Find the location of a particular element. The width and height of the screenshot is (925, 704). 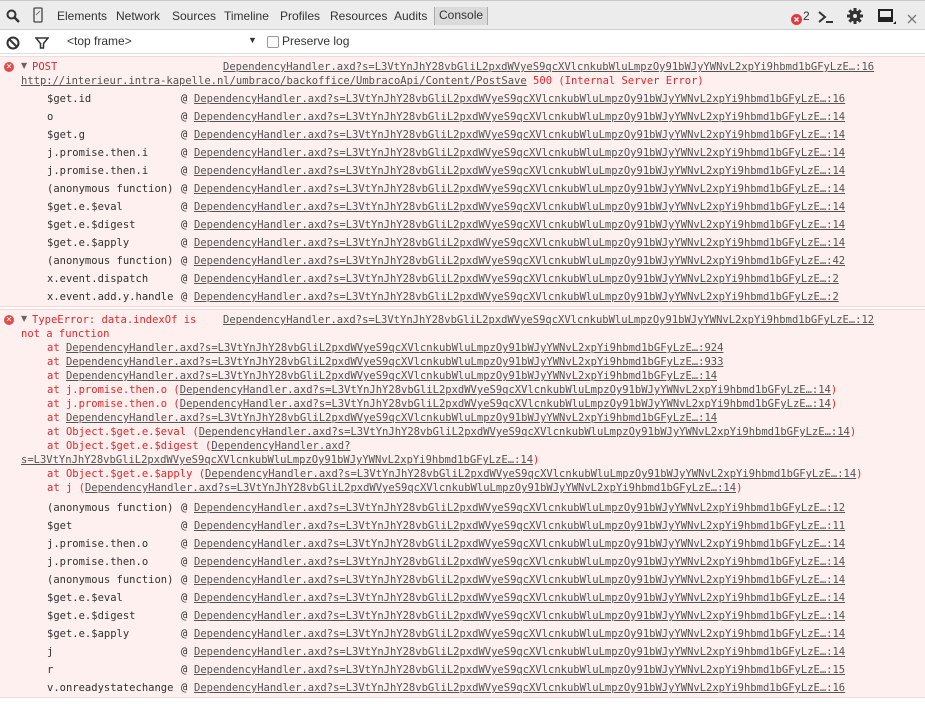

stack-trace-link: DependencyHandler.axd? is located at coordinates (280, 446).